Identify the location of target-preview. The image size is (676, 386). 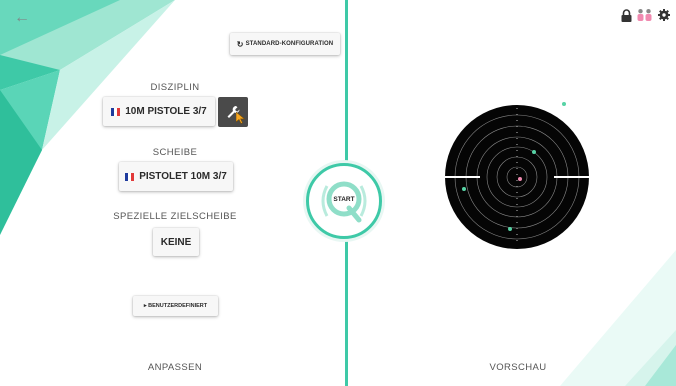
(517, 175).